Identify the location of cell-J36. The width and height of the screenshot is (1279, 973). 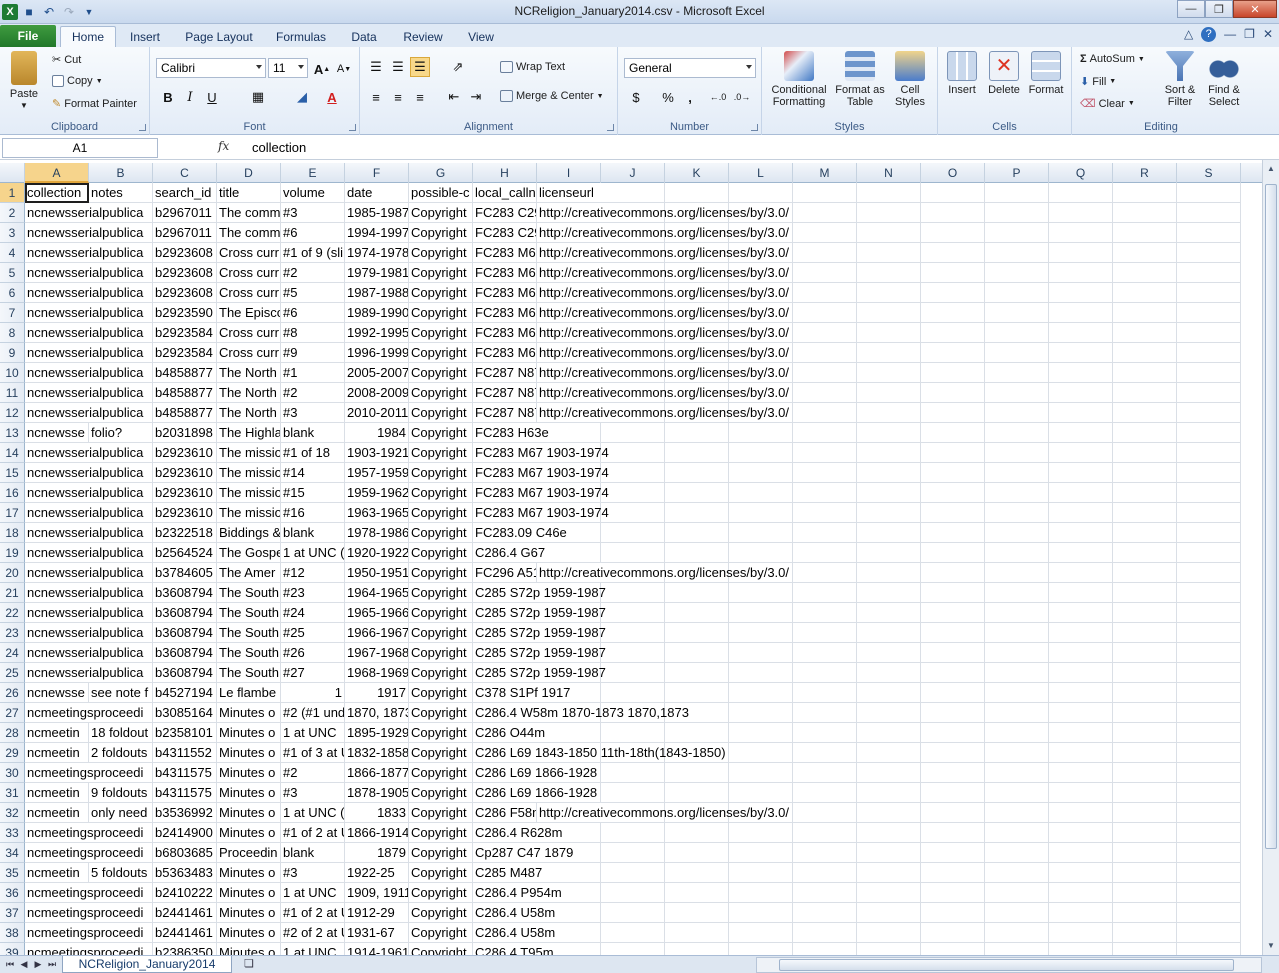
(633, 893).